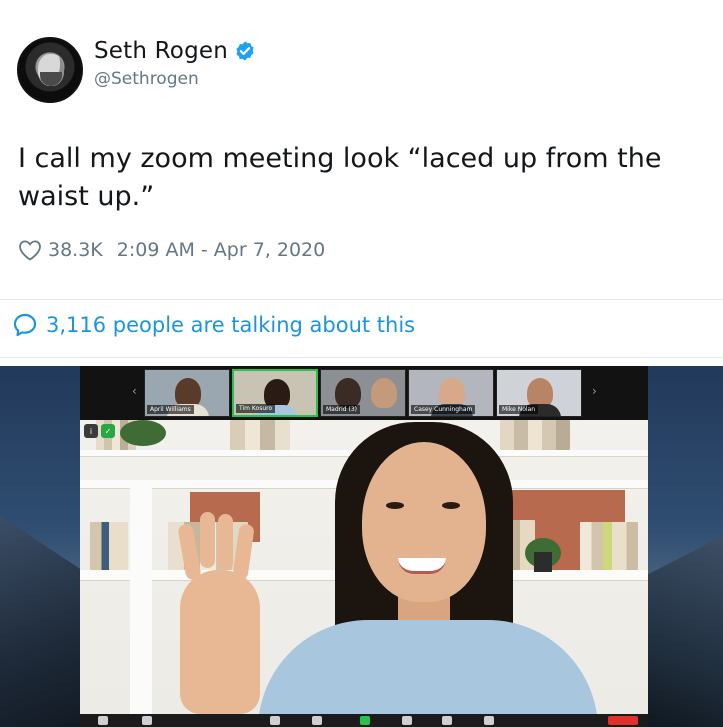 The image size is (723, 727). I want to click on verified-badge-icon, so click(245, 51).